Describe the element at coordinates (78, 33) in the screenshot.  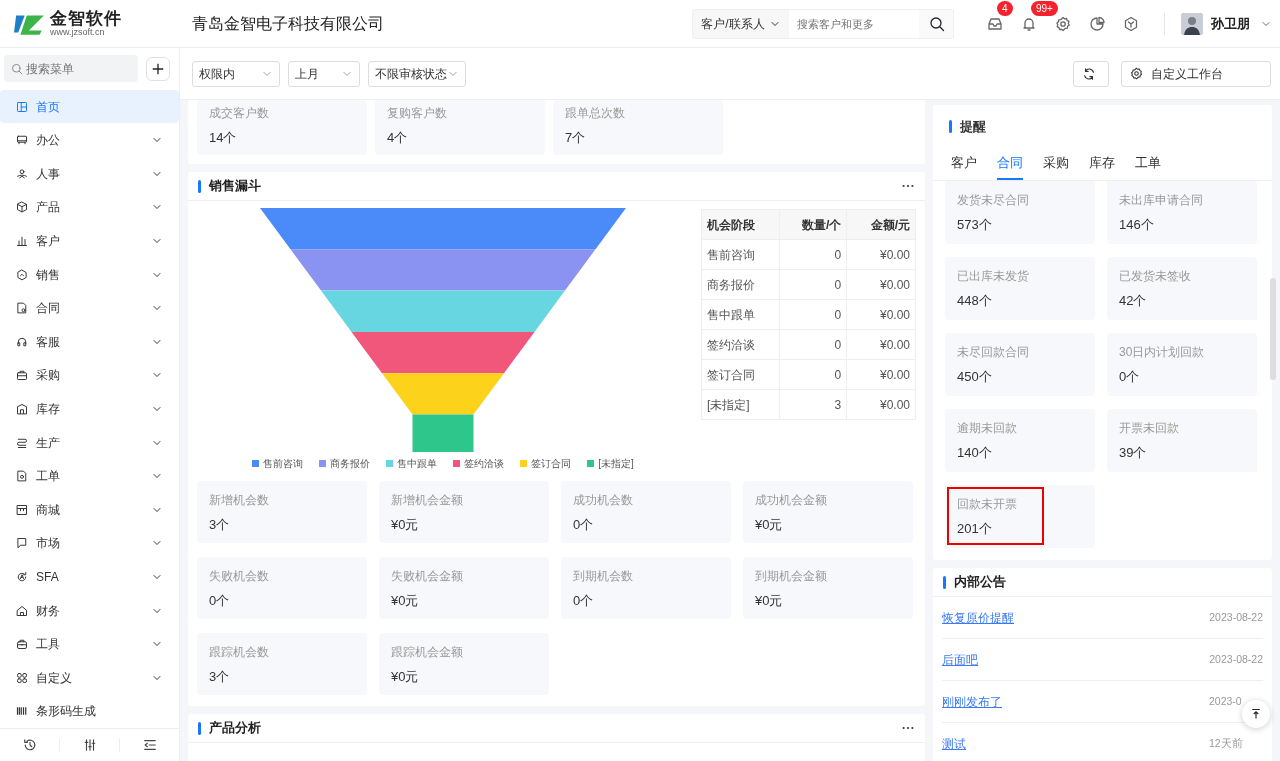
I see `logo-url: www.jzsoft.cn` at that location.